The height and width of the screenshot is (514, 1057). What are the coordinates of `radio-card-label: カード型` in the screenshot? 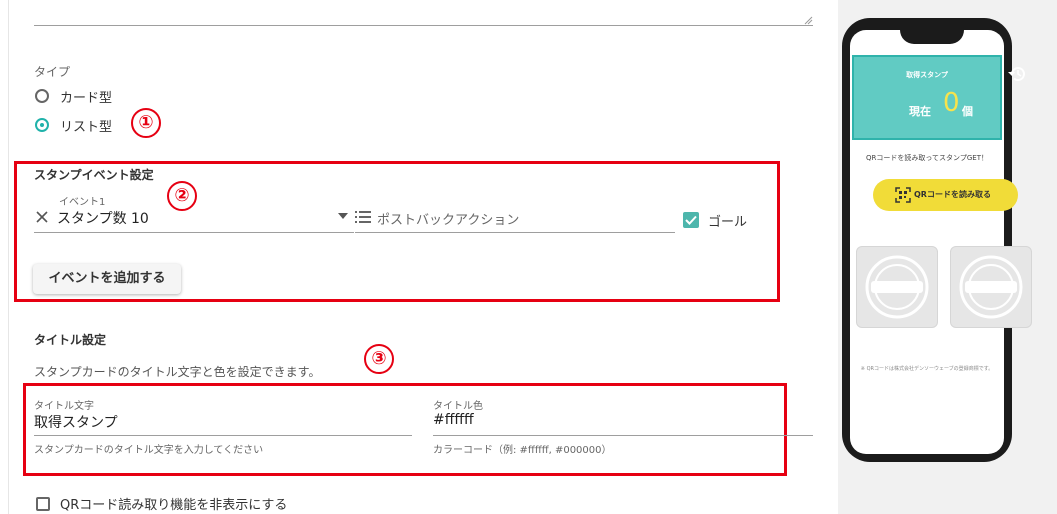 It's located at (86, 98).